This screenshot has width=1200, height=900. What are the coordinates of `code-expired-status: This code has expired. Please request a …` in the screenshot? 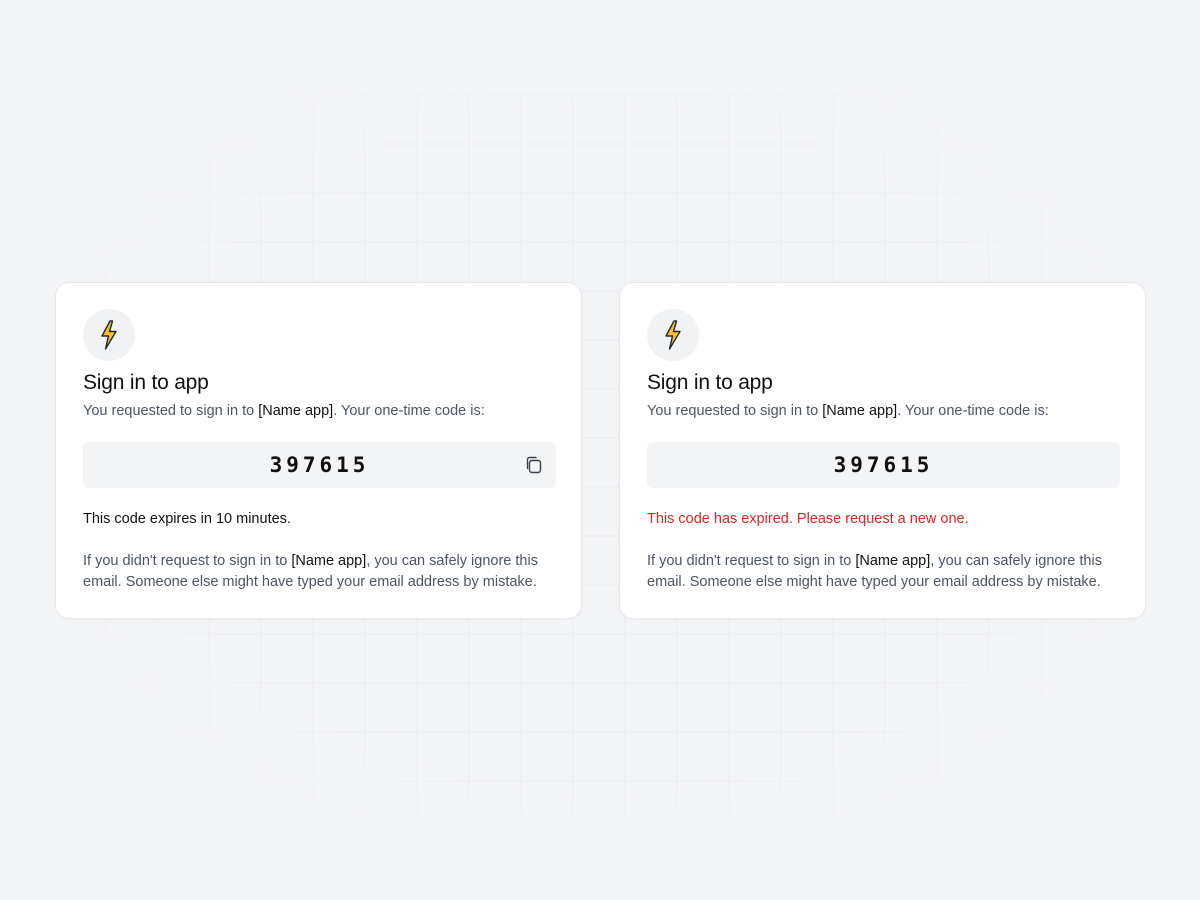 It's located at (808, 519).